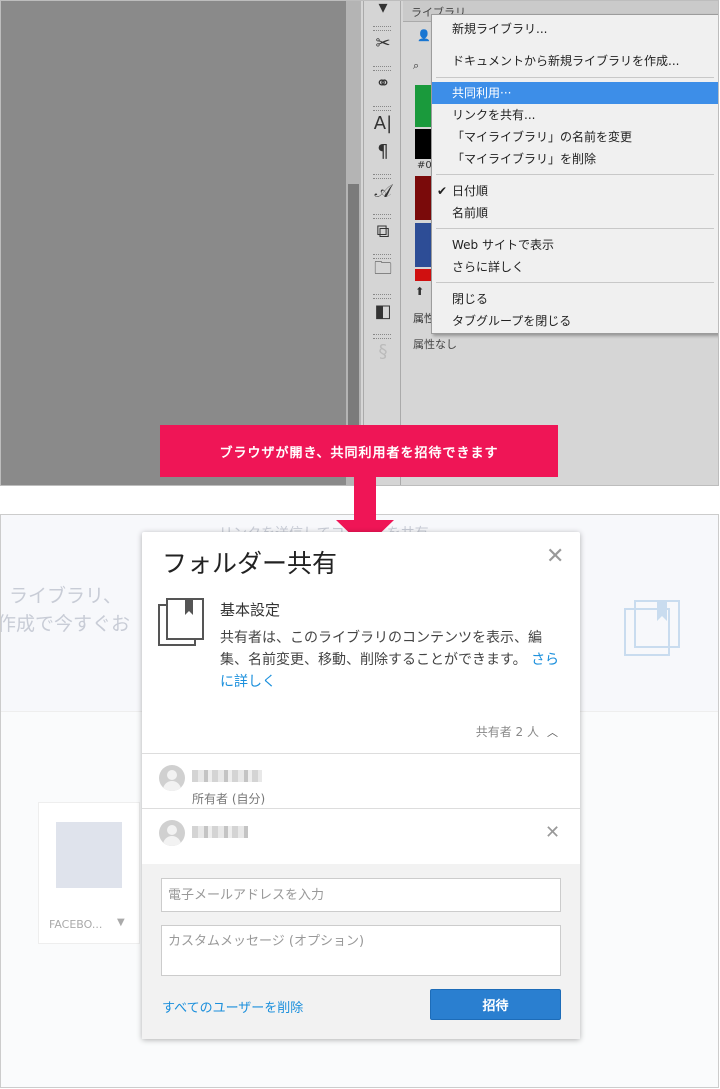 The image size is (720, 1089). I want to click on menu-item-delete-library: 「マイライブラリ」を削除, so click(575, 159).